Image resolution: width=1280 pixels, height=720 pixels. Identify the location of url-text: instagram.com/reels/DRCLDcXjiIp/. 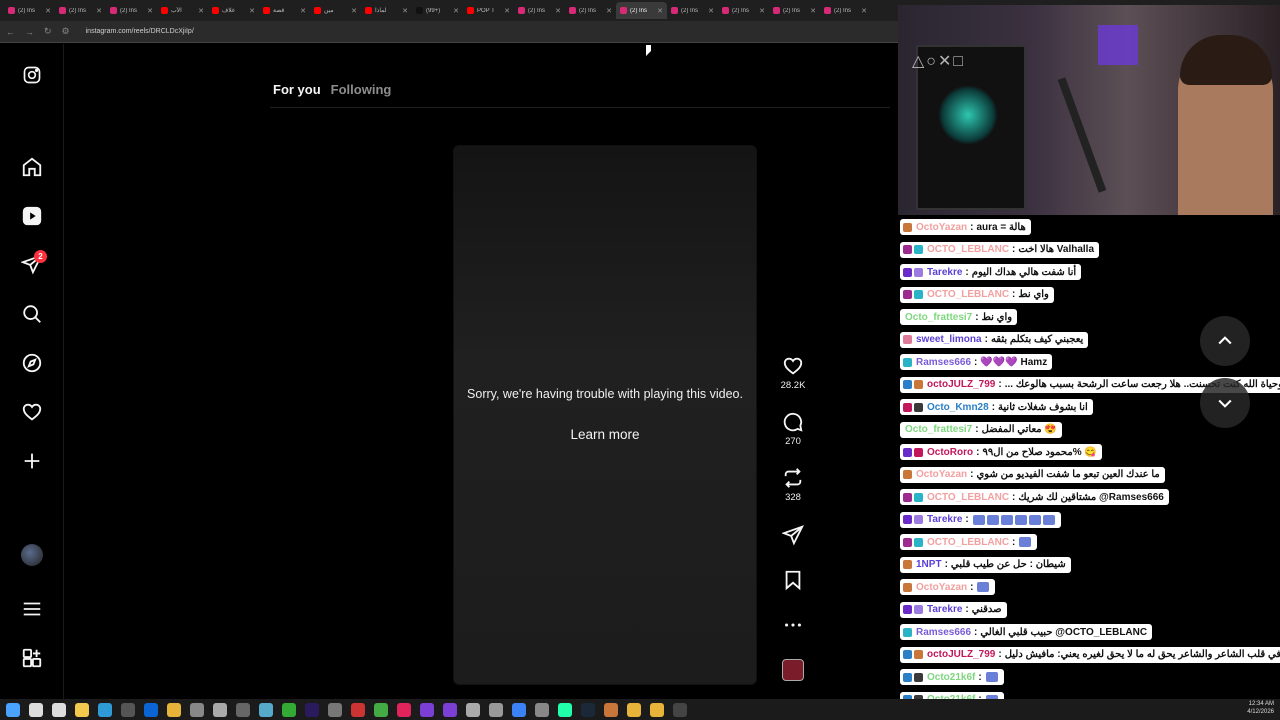
(140, 31).